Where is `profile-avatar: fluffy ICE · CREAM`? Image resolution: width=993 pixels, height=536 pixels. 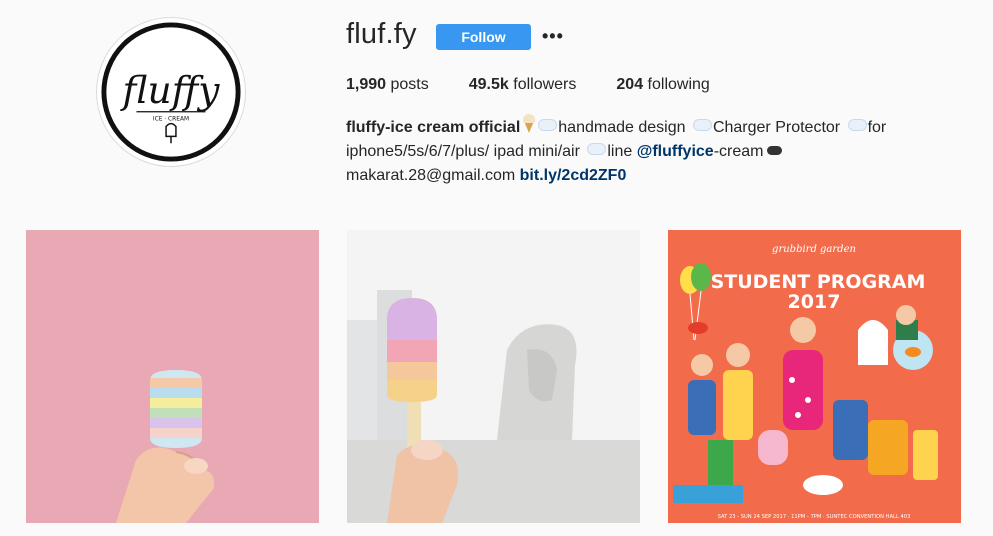
profile-avatar: fluffy ICE · CREAM is located at coordinates (171, 92).